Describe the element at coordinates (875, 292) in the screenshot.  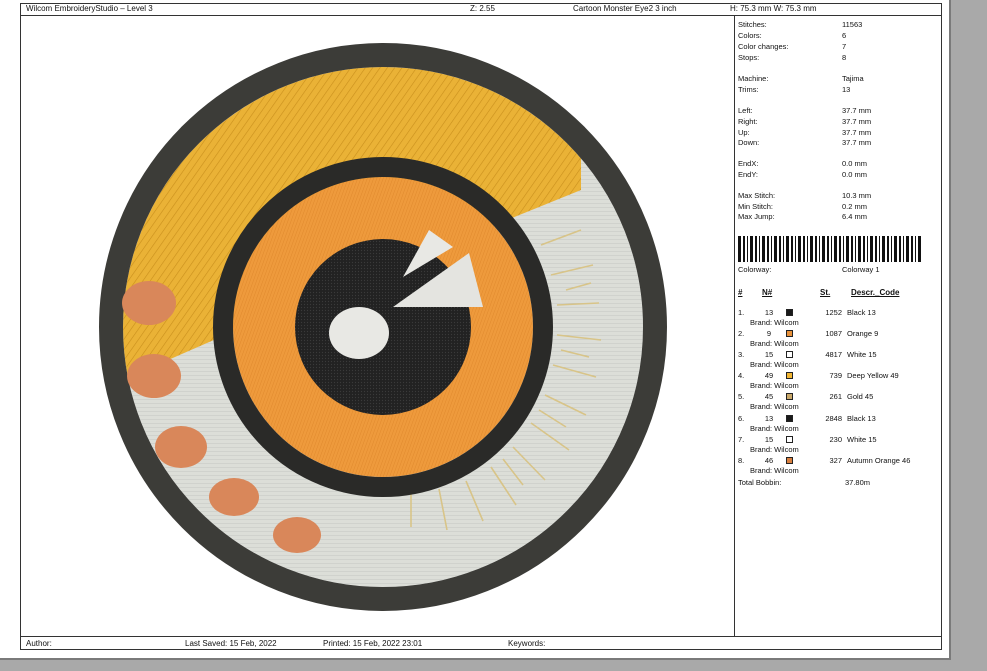
I see `col-header-description: Descr._Code` at that location.